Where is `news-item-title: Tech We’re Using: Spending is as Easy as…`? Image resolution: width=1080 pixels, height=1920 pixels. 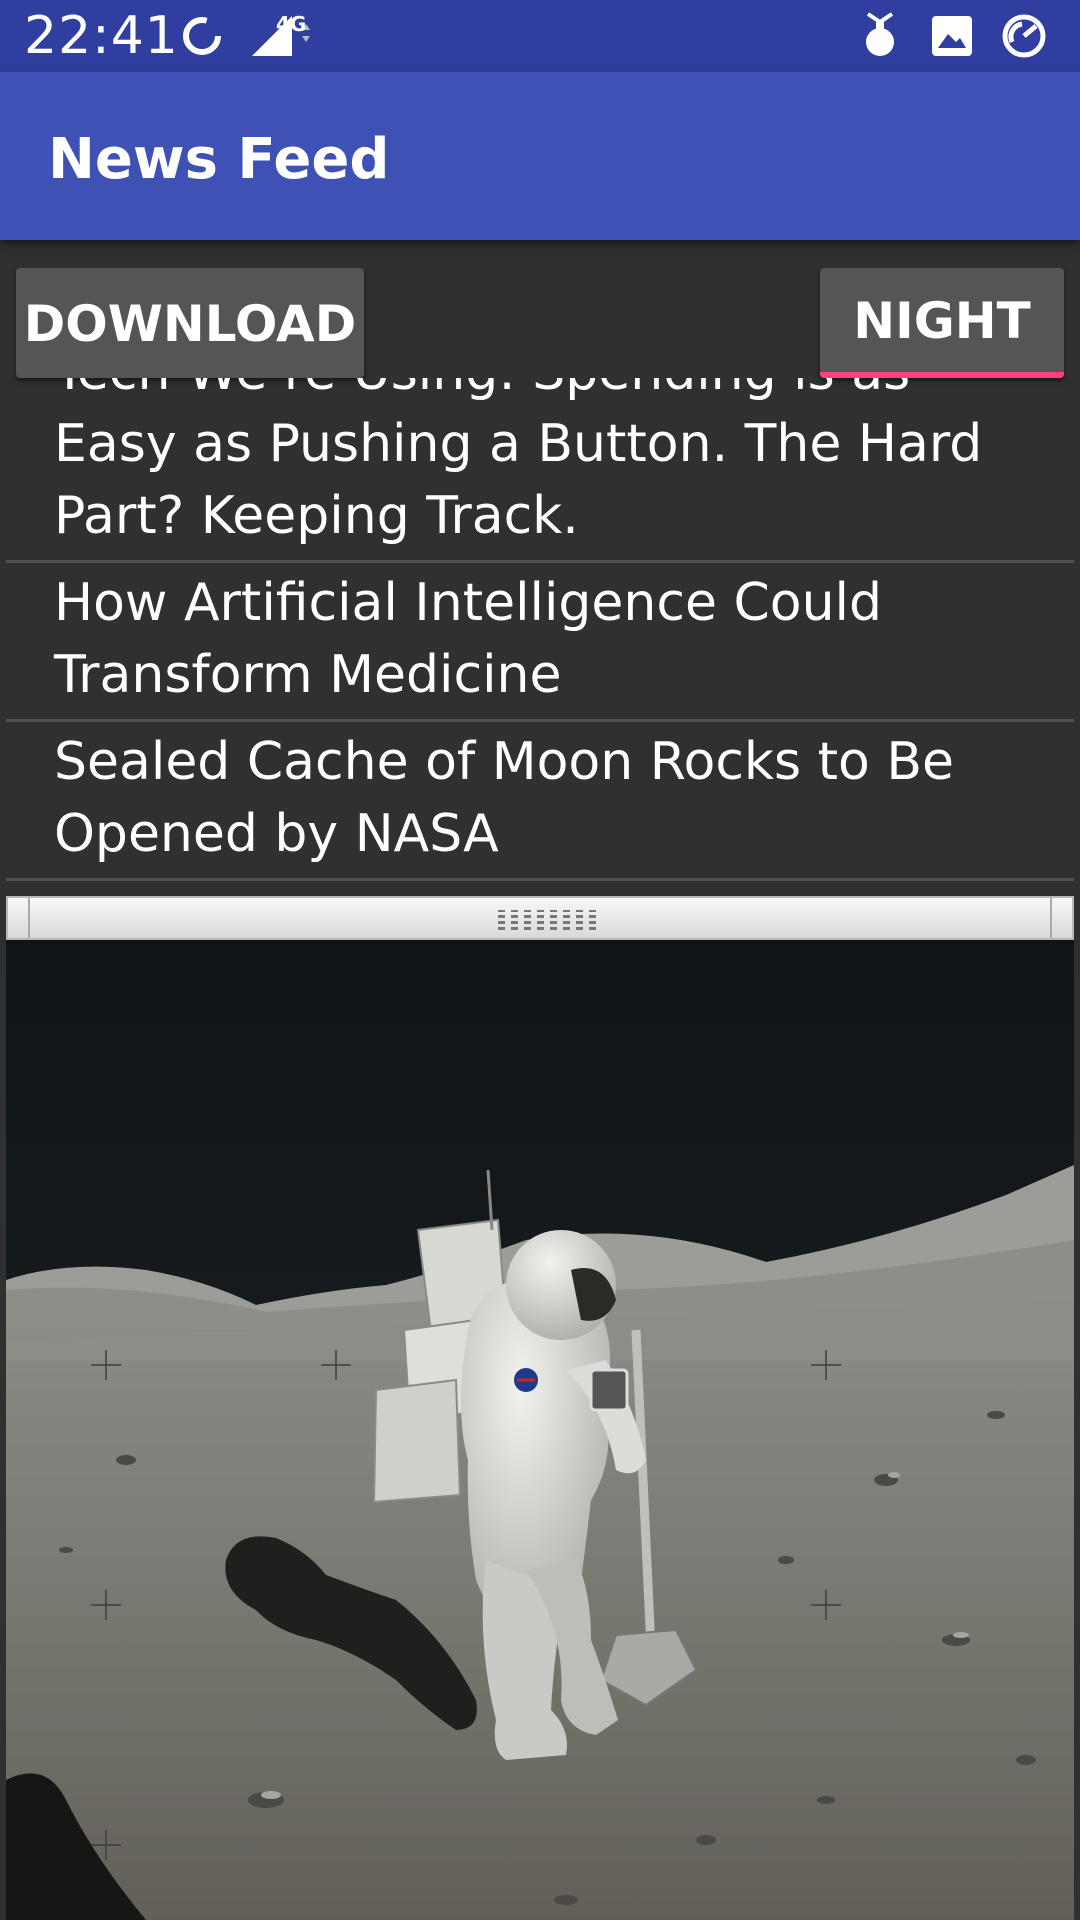
news-item-title: Tech We’re Using: Spending is as Easy as… is located at coordinates (518, 462).